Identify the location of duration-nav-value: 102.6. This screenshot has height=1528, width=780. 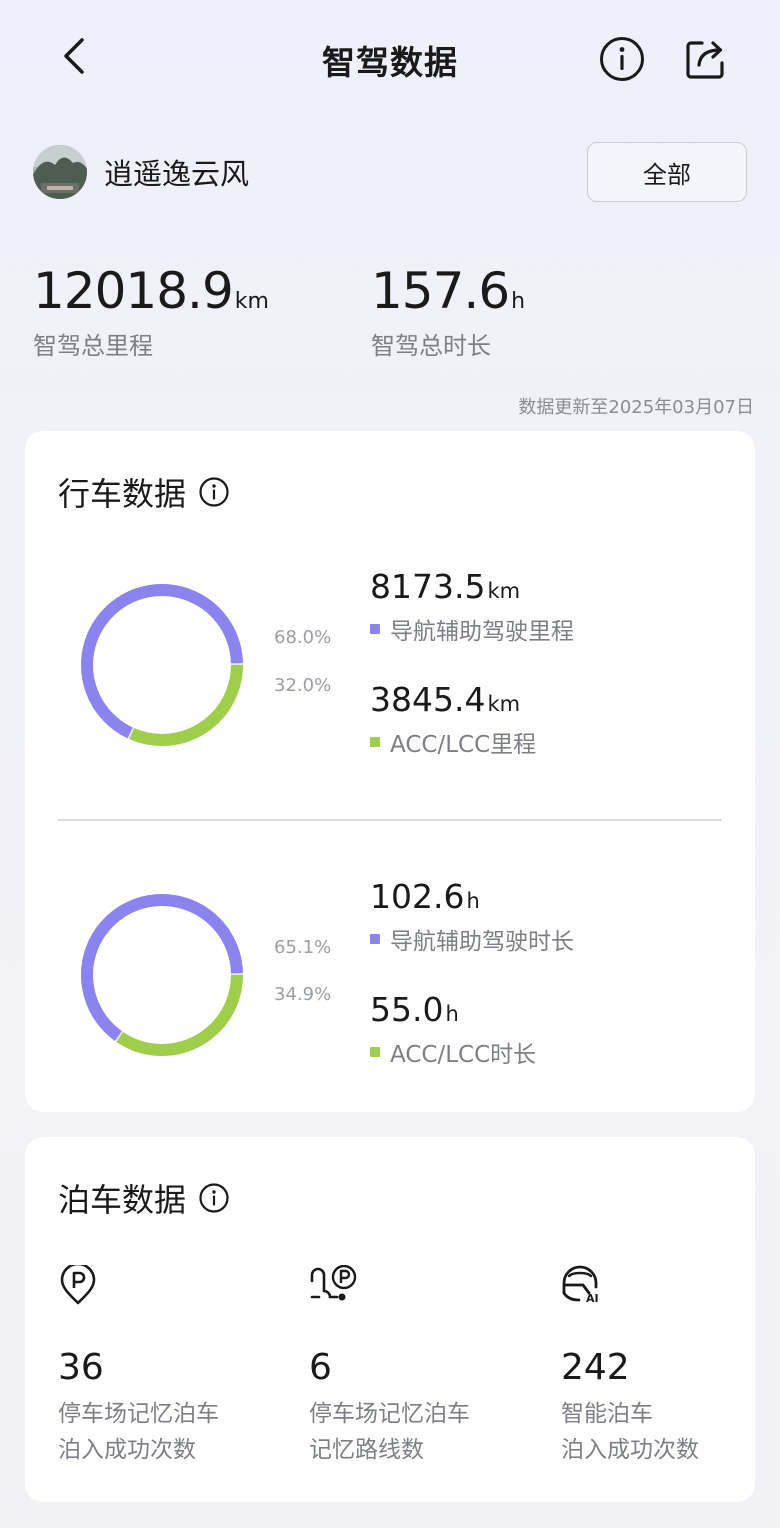
(417, 896).